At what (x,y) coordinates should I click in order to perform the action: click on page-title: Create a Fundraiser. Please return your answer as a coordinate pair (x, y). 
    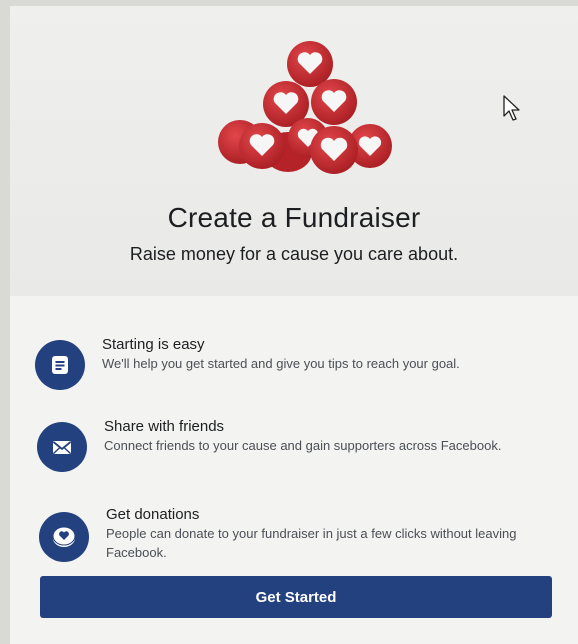
    Looking at the image, I should click on (294, 217).